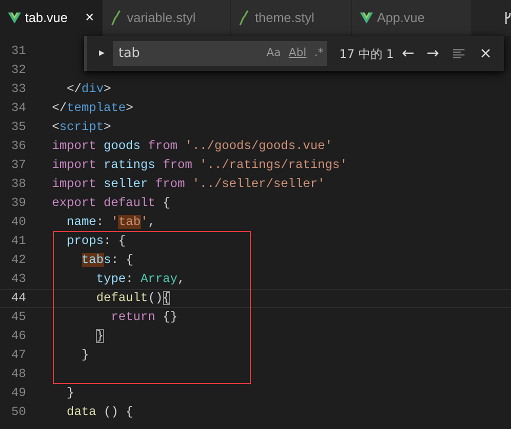 This screenshot has width=511, height=429. I want to click on line-number: 49, so click(18, 393).